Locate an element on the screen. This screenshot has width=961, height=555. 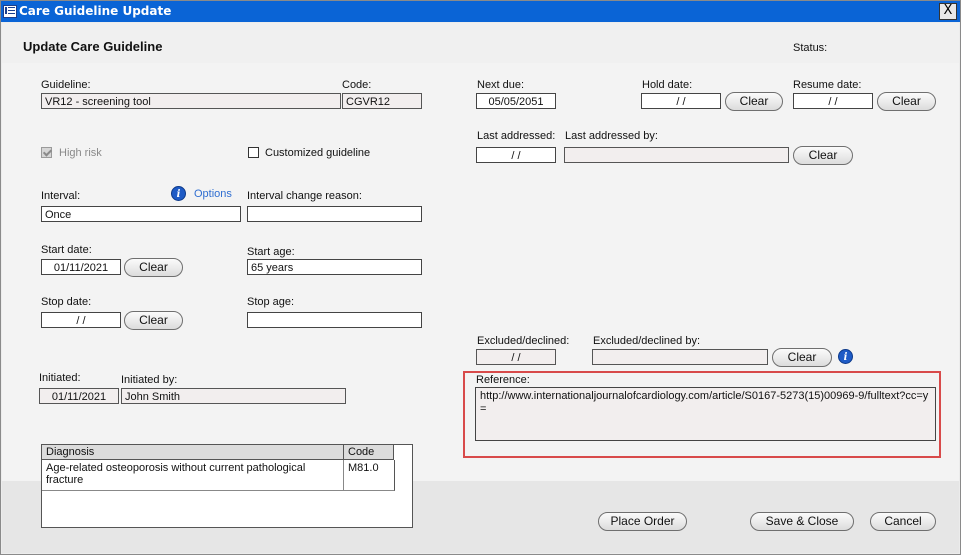
diagnosis-column-header: Diagnosis is located at coordinates (193, 452).